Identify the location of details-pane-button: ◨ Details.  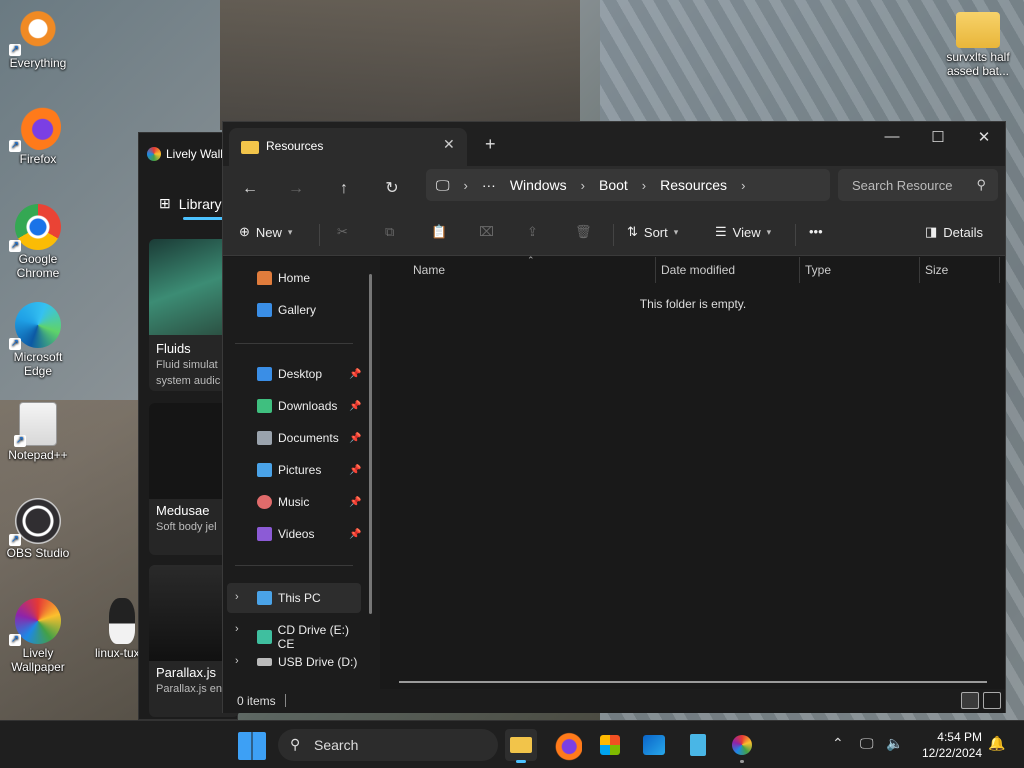
(954, 232).